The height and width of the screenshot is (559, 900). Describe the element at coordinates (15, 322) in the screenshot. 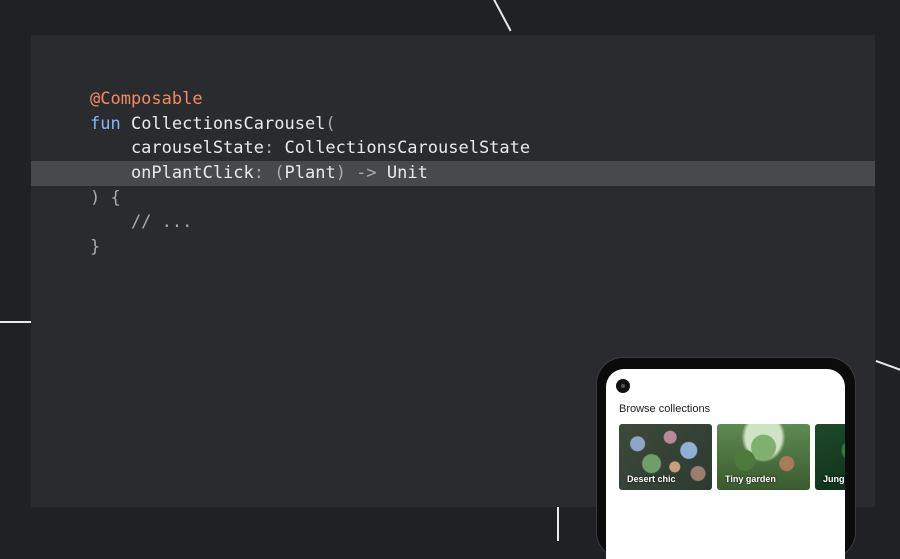

I see `decorative-line-left` at that location.